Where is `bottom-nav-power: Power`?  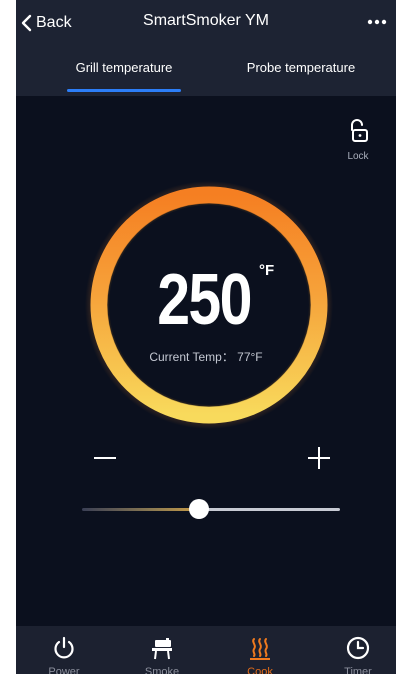
bottom-nav-power: Power is located at coordinates (64, 650).